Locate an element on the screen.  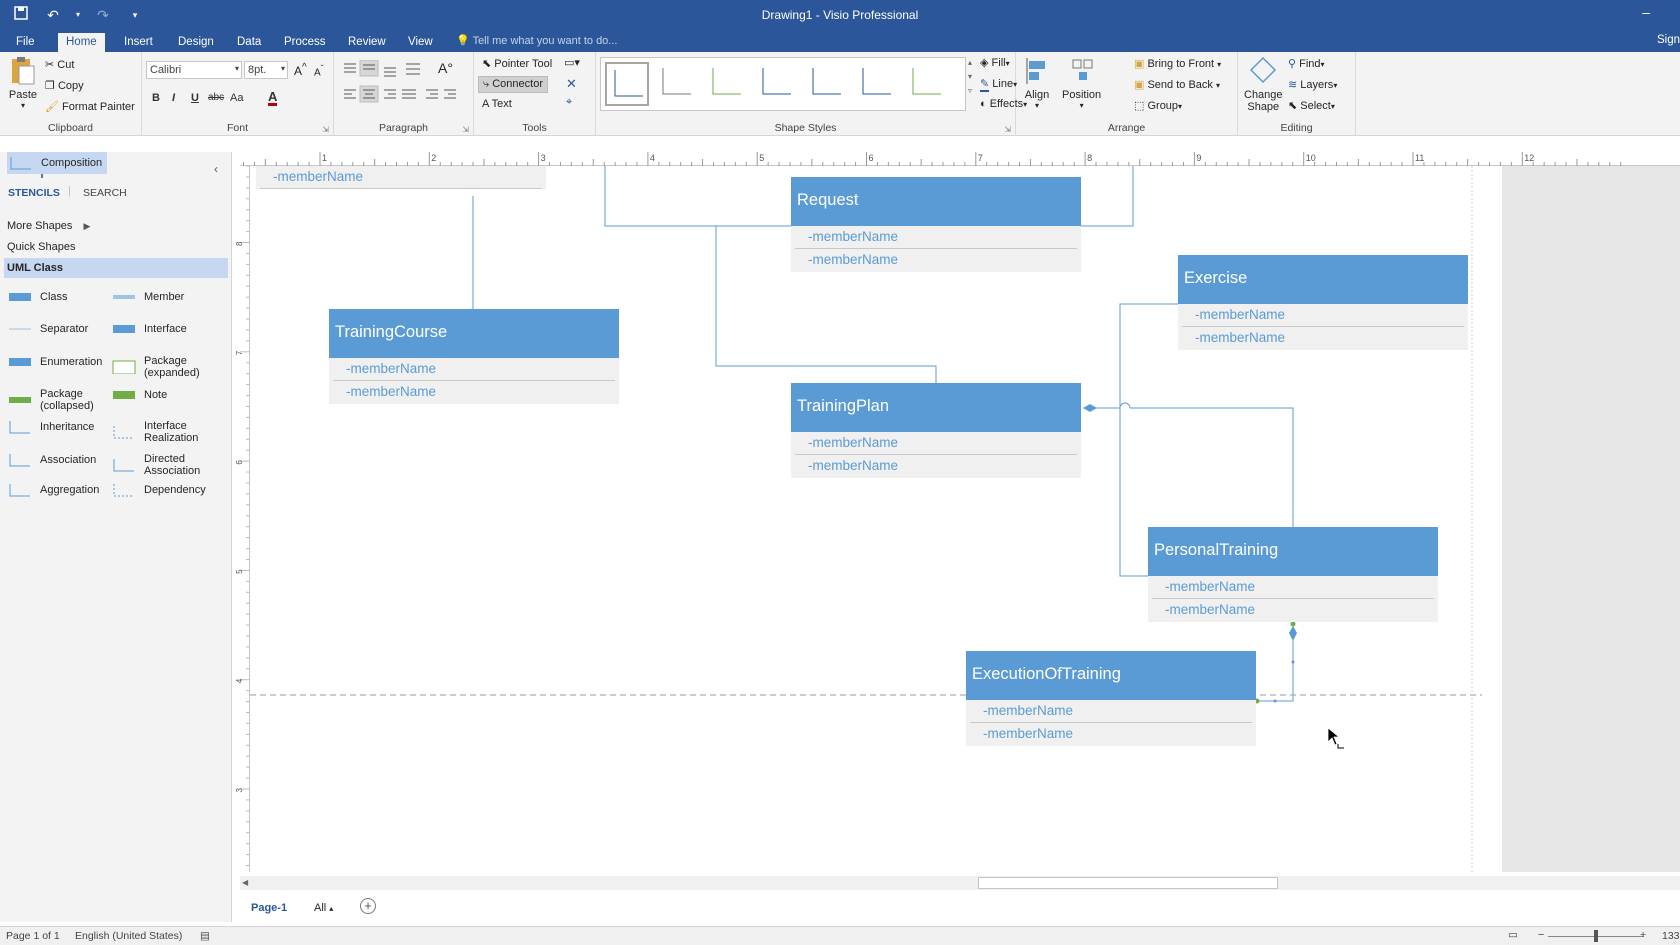
page-count: Page 1 of 1 is located at coordinates (33, 936).